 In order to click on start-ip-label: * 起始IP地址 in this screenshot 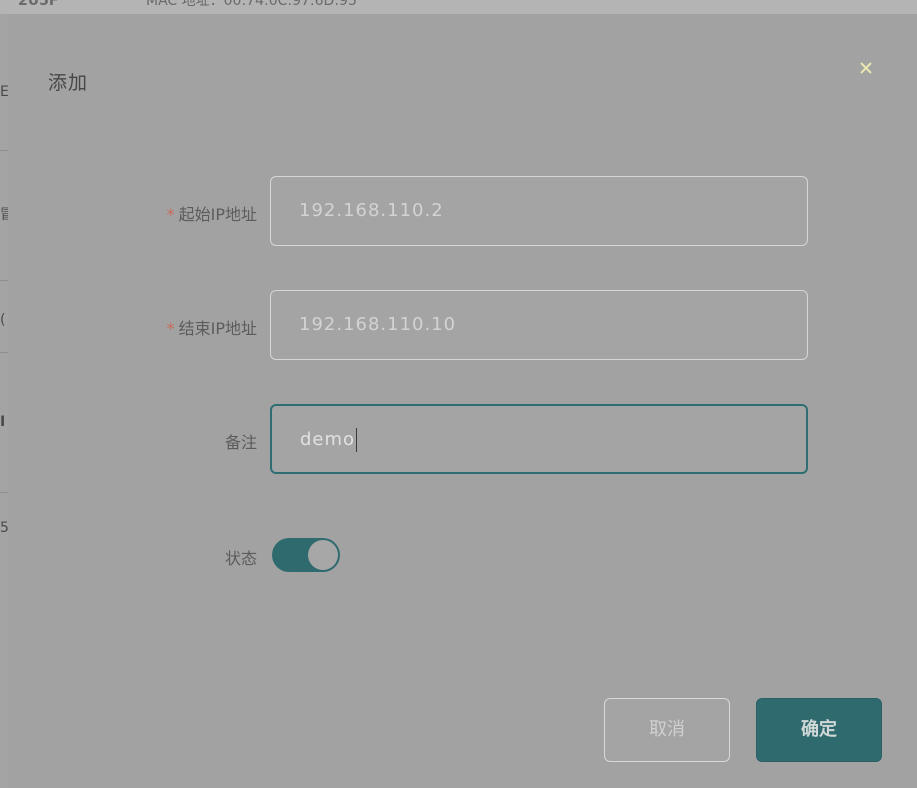, I will do `click(212, 213)`.